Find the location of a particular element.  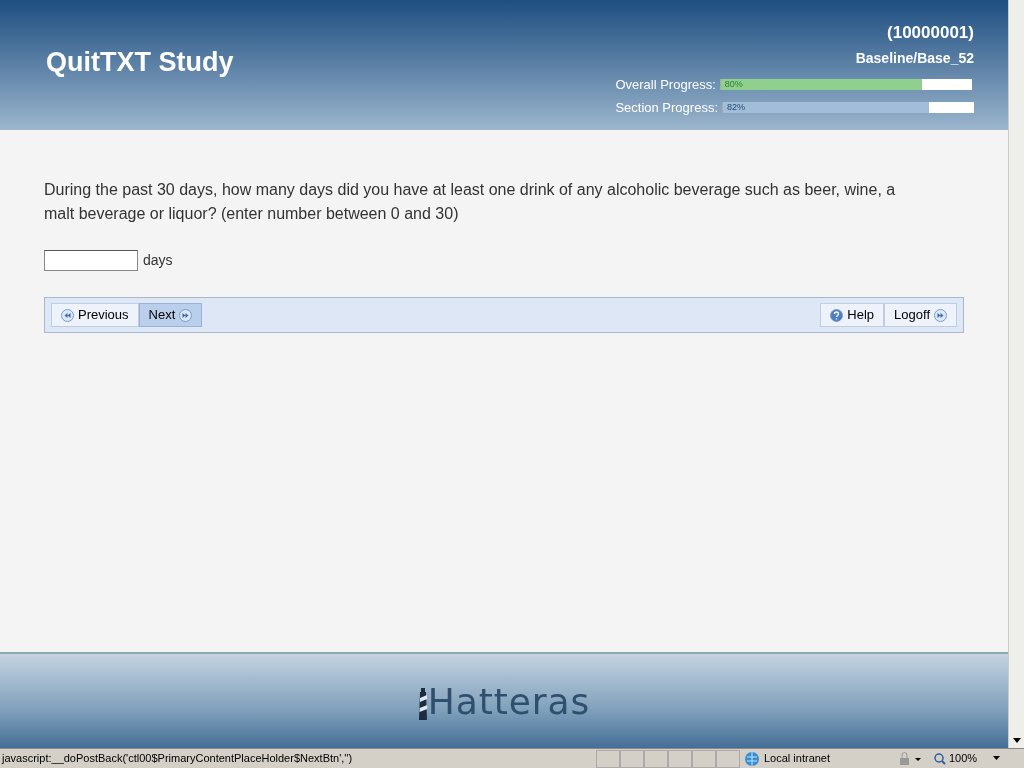

section-name: Baseline/Base_52 is located at coordinates (914, 58).